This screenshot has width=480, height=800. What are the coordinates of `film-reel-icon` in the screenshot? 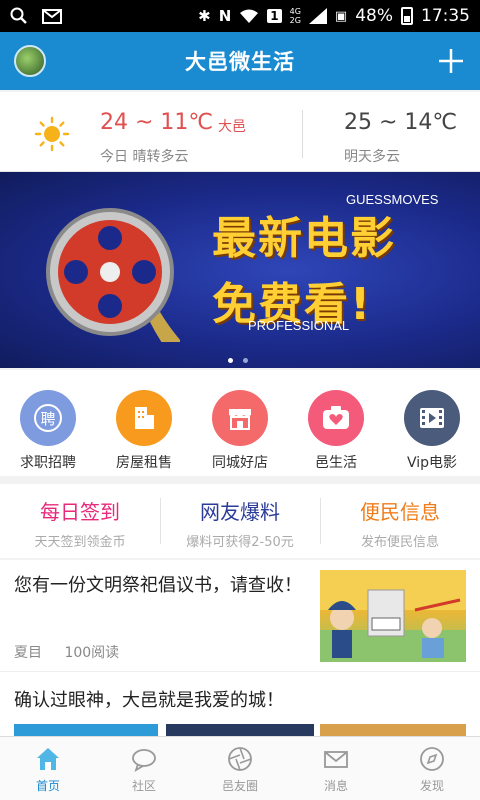 It's located at (113, 275).